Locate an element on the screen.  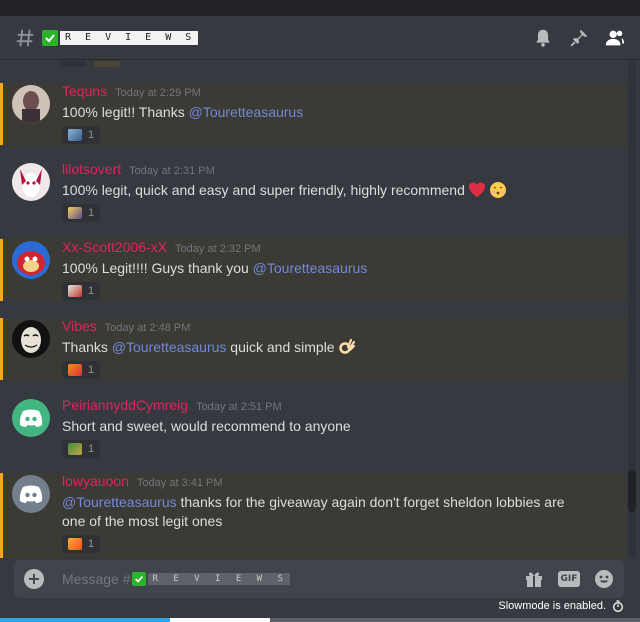
timestamp: Today at 2:51 PM is located at coordinates (239, 407).